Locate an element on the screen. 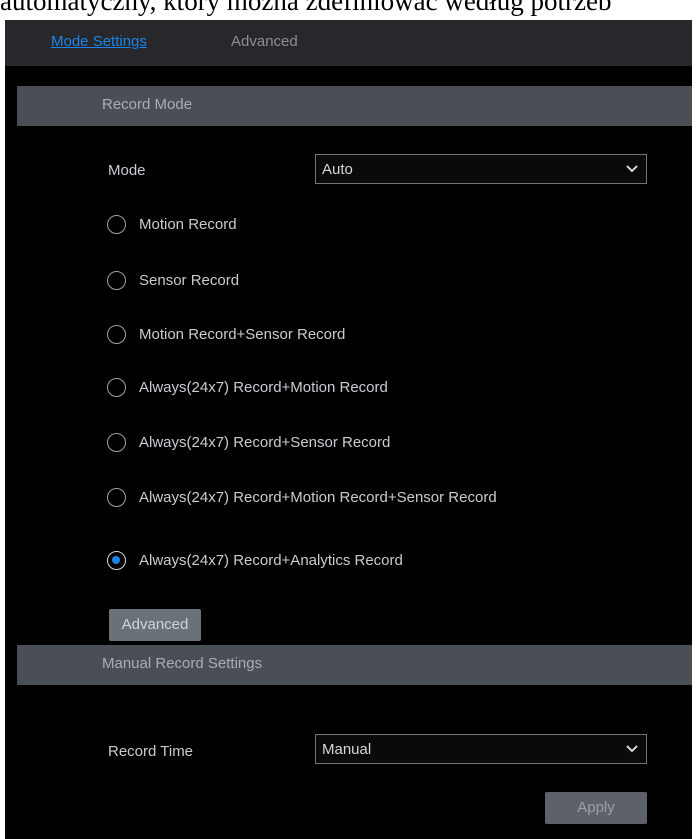  tab-bar: Mode Settings Advanced is located at coordinates (348, 43).